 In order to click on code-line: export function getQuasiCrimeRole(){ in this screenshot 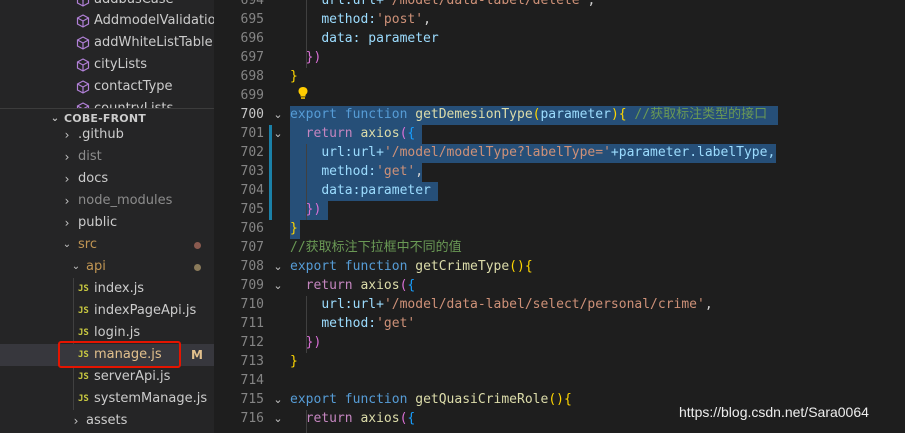, I will do `click(431, 399)`.